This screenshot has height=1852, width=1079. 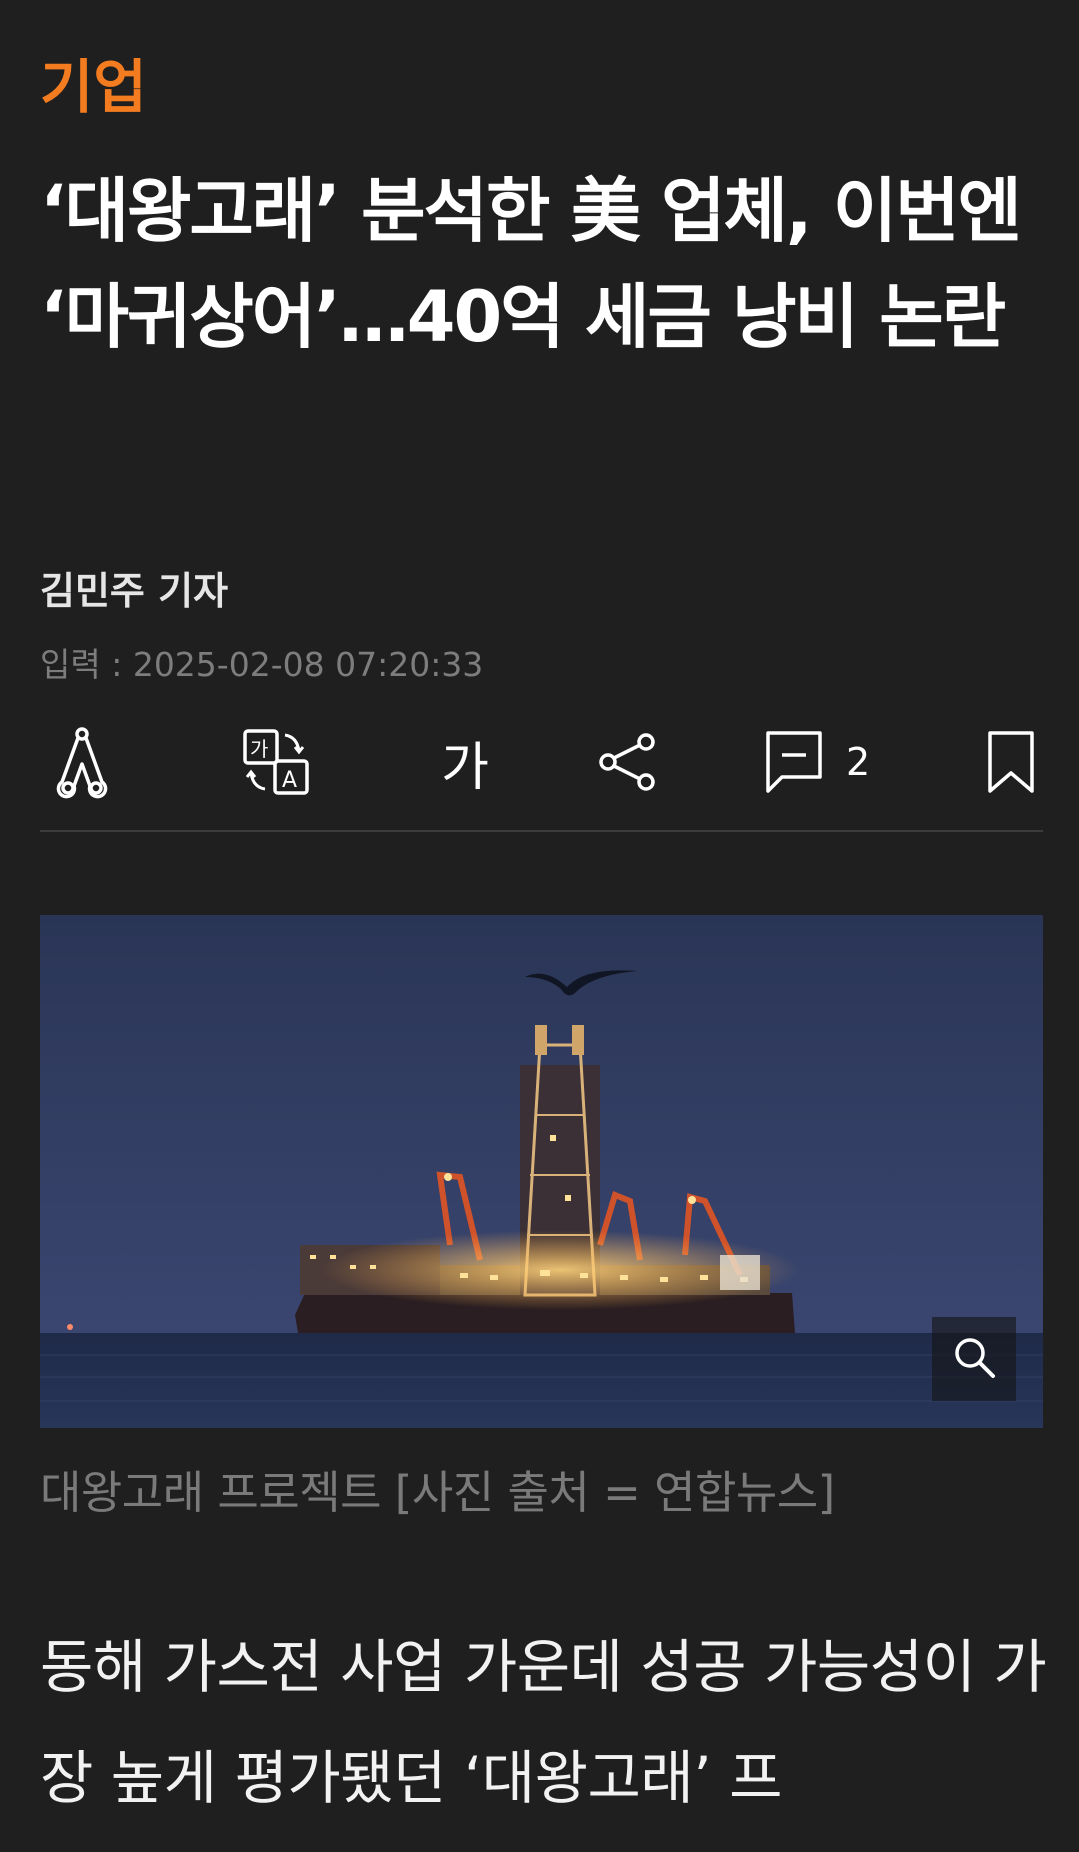 I want to click on svg-text: 가, so click(x=259, y=749).